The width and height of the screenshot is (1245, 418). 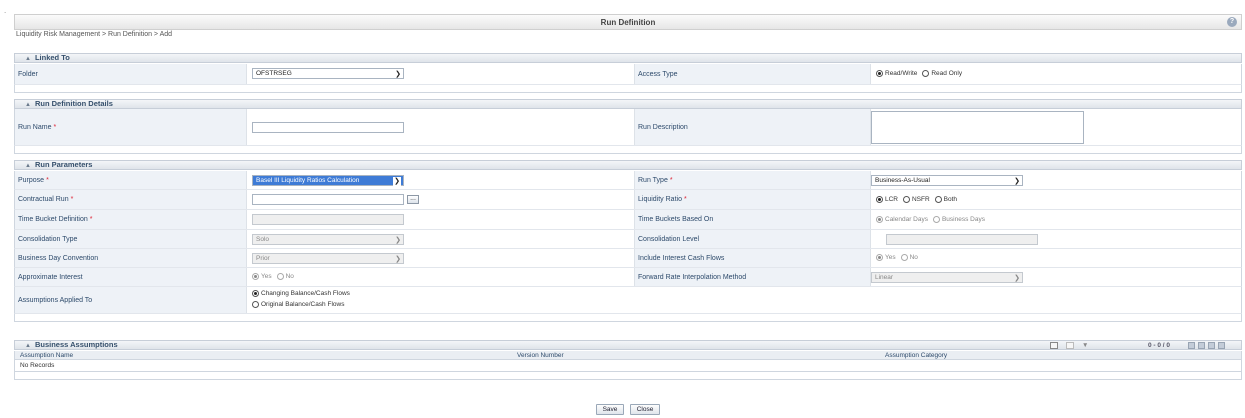 I want to click on original-balance-label: Original Balance/Cash Flows, so click(x=303, y=304).